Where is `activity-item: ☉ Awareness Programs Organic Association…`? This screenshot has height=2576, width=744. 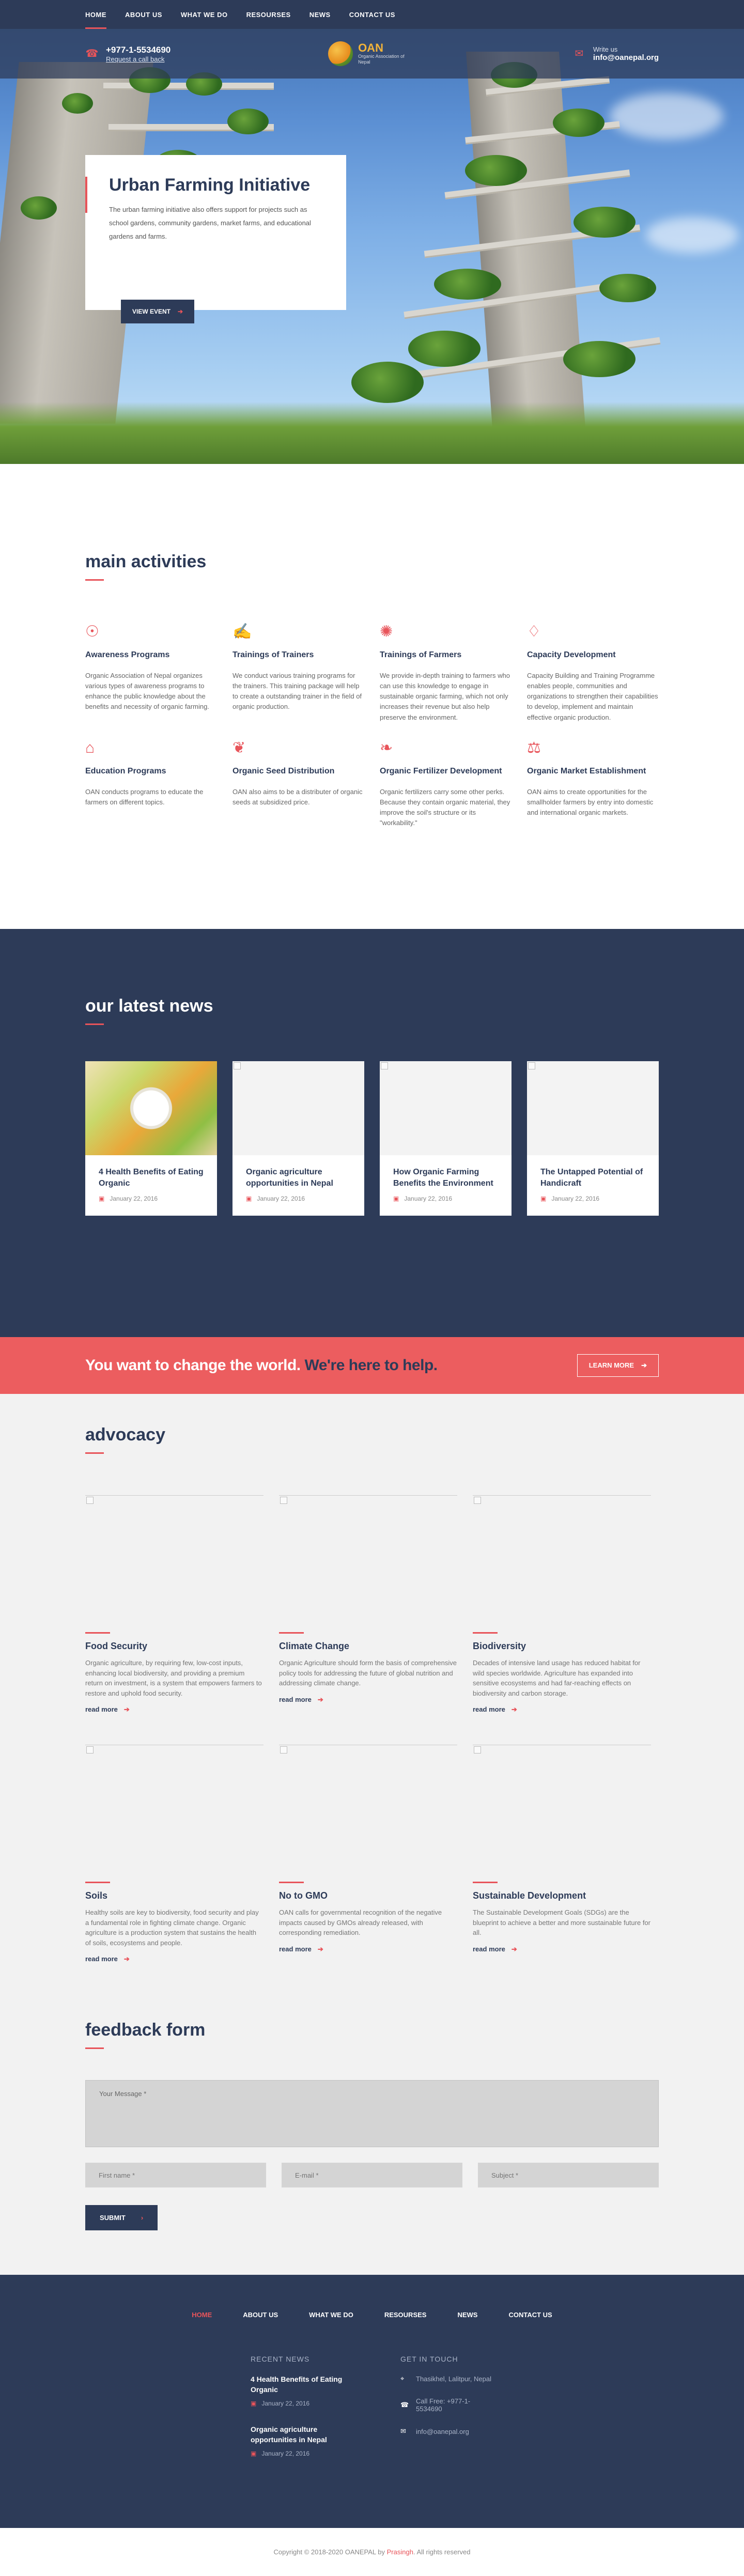
activity-item: ☉ Awareness Programs Organic Association… is located at coordinates (151, 672).